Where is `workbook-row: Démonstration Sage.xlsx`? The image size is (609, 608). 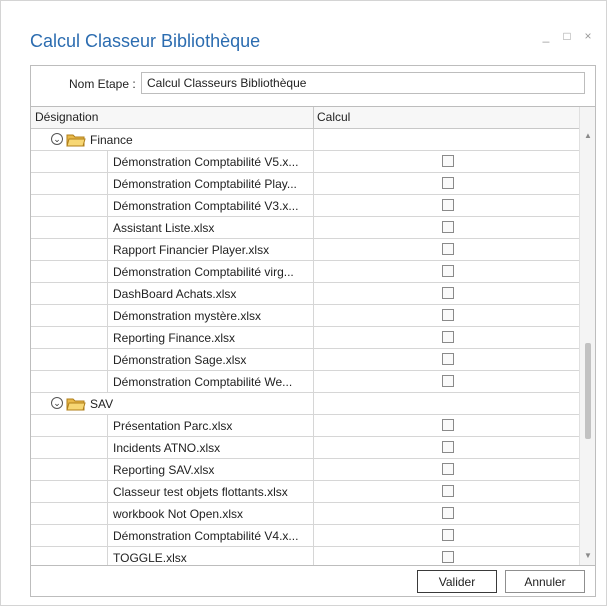
workbook-row: Démonstration Sage.xlsx is located at coordinates (305, 360).